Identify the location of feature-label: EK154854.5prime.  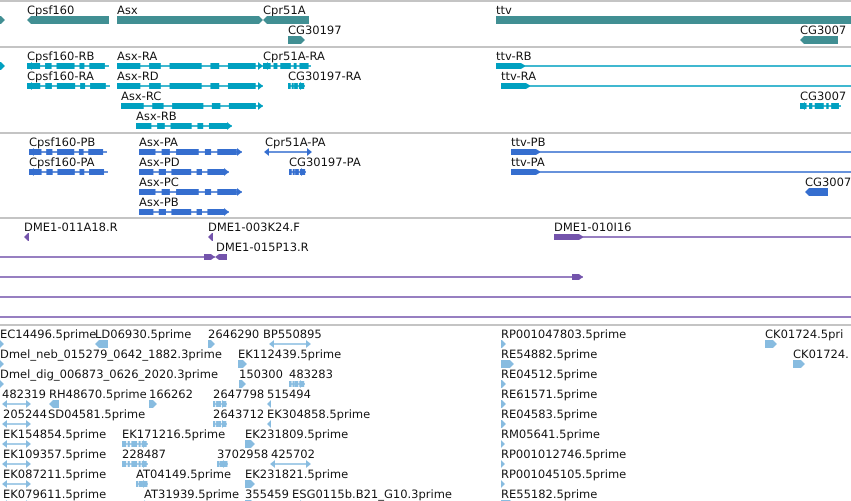
(54, 434).